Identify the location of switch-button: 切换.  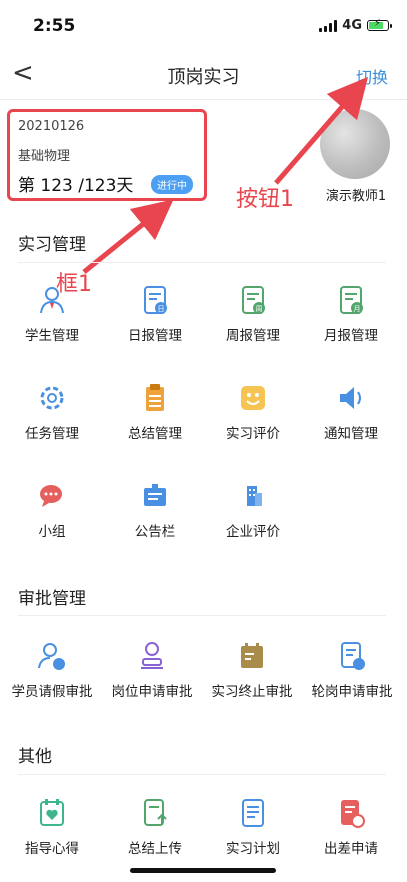
(372, 76).